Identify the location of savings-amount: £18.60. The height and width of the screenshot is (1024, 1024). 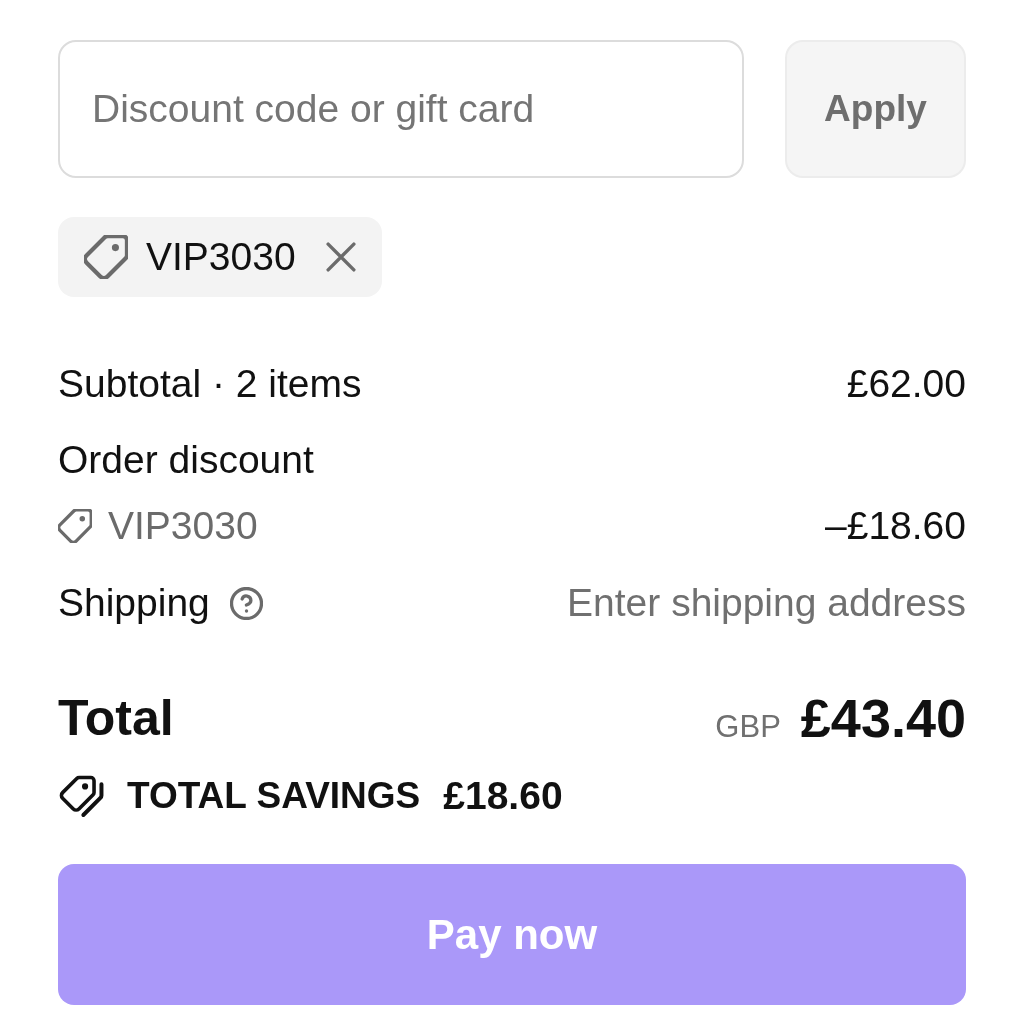
(503, 795).